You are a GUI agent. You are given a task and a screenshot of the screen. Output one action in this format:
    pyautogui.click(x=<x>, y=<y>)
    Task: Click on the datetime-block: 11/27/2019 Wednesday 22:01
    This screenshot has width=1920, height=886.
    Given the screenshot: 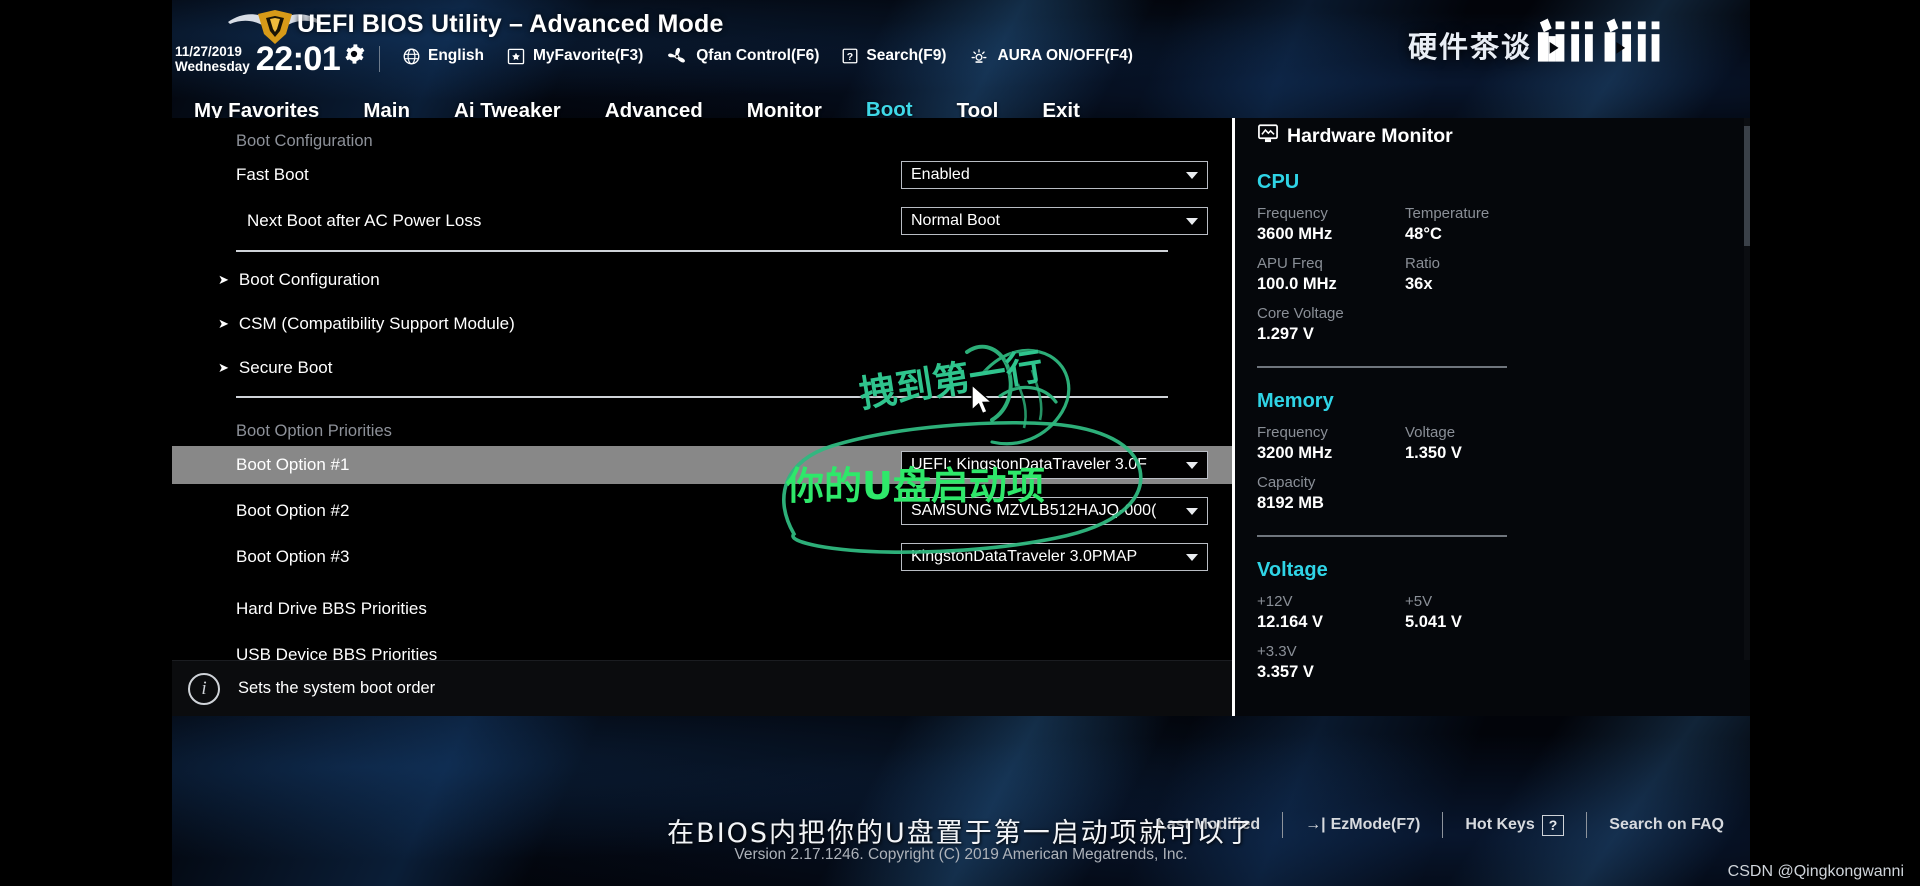 What is the action you would take?
    pyautogui.click(x=284, y=59)
    